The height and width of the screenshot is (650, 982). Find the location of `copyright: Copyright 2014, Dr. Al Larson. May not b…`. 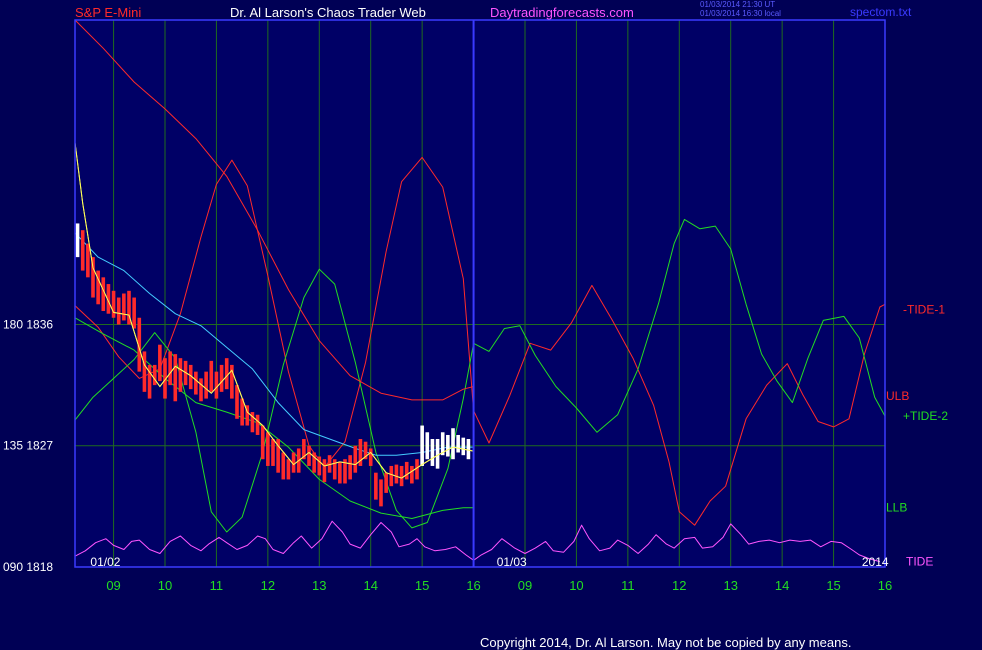

copyright: Copyright 2014, Dr. Al Larson. May not b… is located at coordinates (666, 642).